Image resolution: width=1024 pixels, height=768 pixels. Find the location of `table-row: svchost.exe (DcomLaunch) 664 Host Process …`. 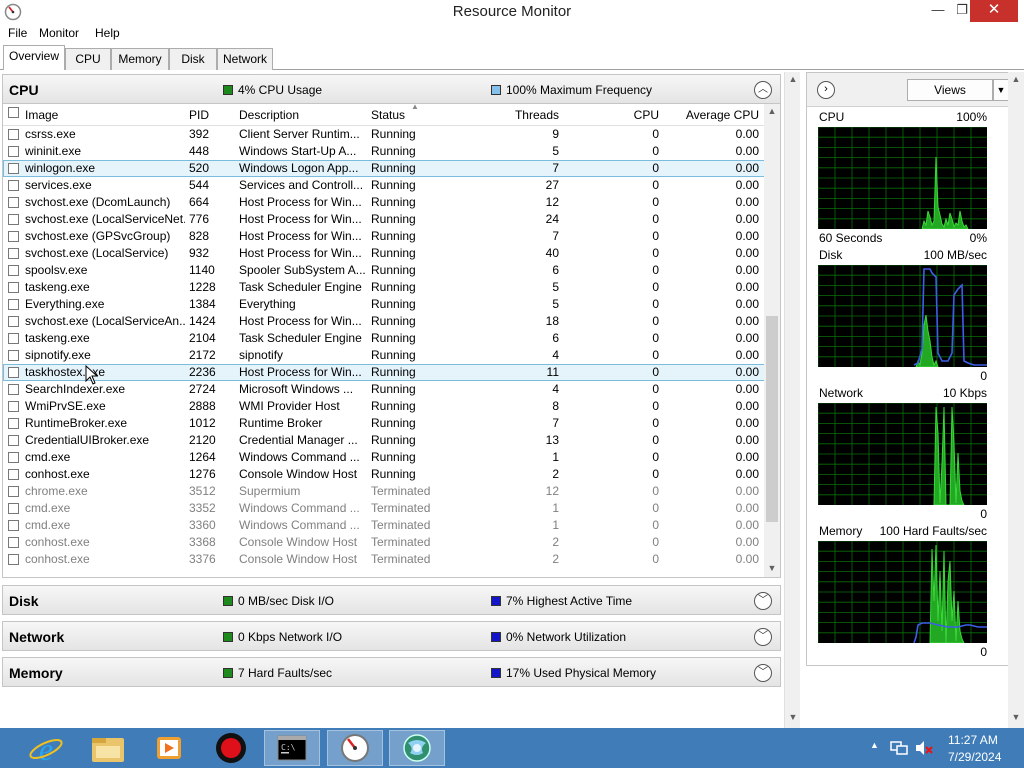

table-row: svchost.exe (DcomLaunch) 664 Host Process … is located at coordinates (384, 202).